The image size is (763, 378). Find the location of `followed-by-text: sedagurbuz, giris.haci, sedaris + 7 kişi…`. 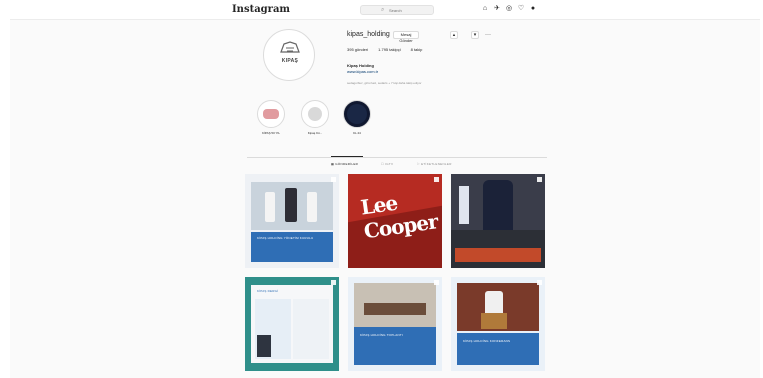

followed-by-text: sedagurbuz, giris.haci, sedaris + 7 kişi… is located at coordinates (384, 83).